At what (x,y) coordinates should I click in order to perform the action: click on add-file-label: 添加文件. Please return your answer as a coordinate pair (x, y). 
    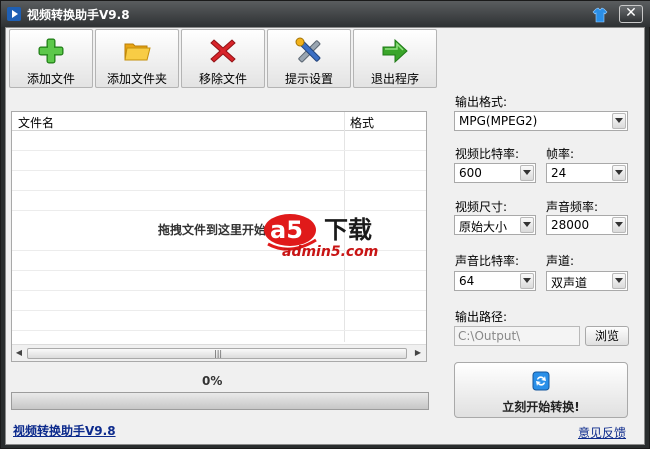
    Looking at the image, I should click on (50, 79).